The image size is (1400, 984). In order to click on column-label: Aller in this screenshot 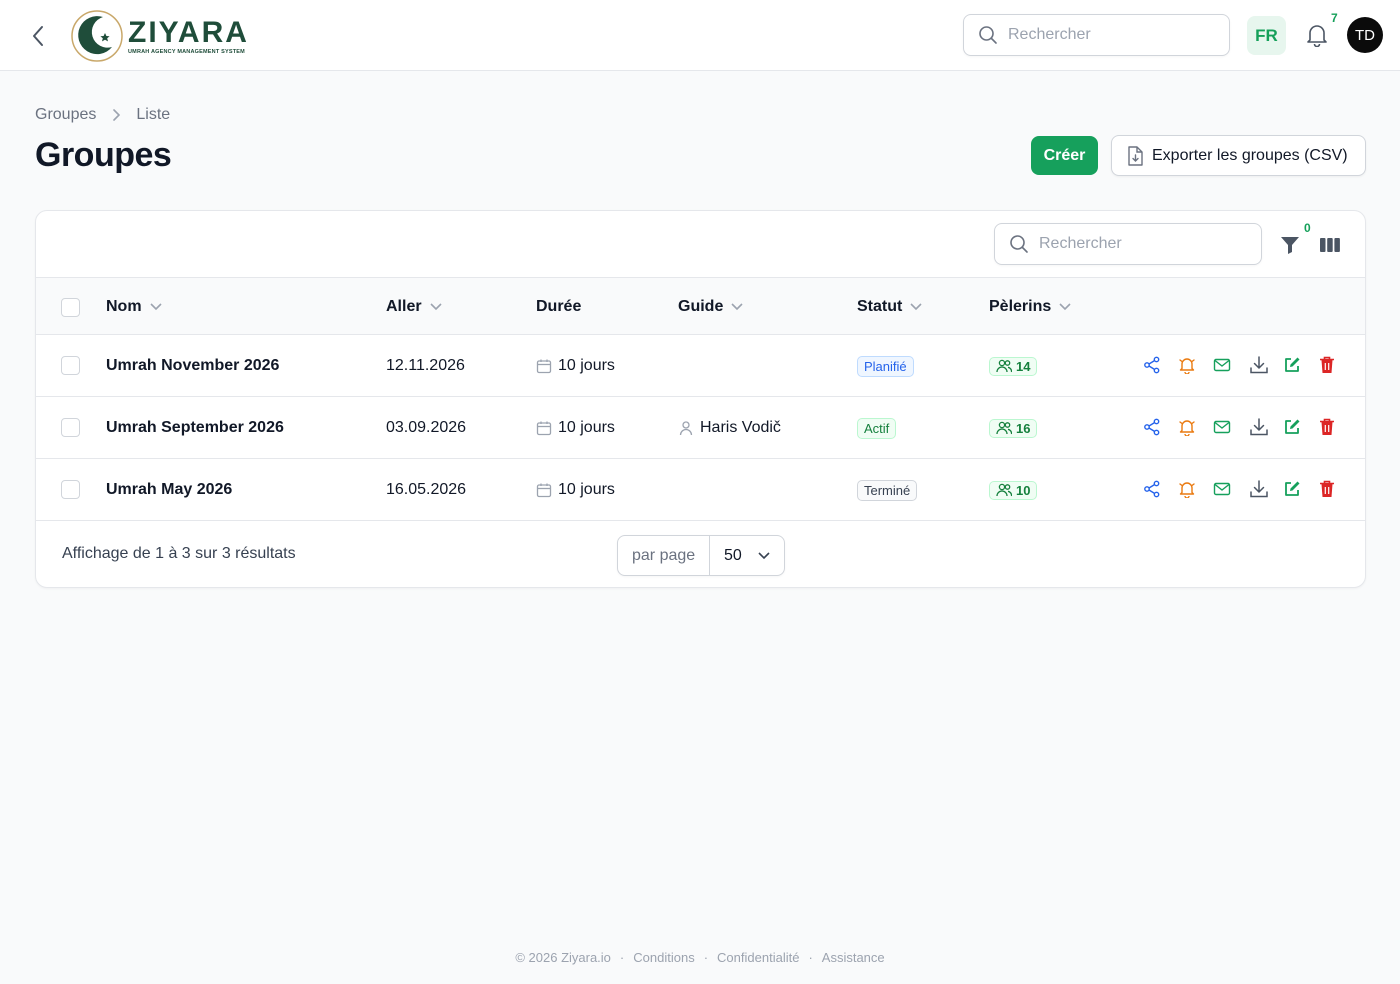, I will do `click(404, 306)`.